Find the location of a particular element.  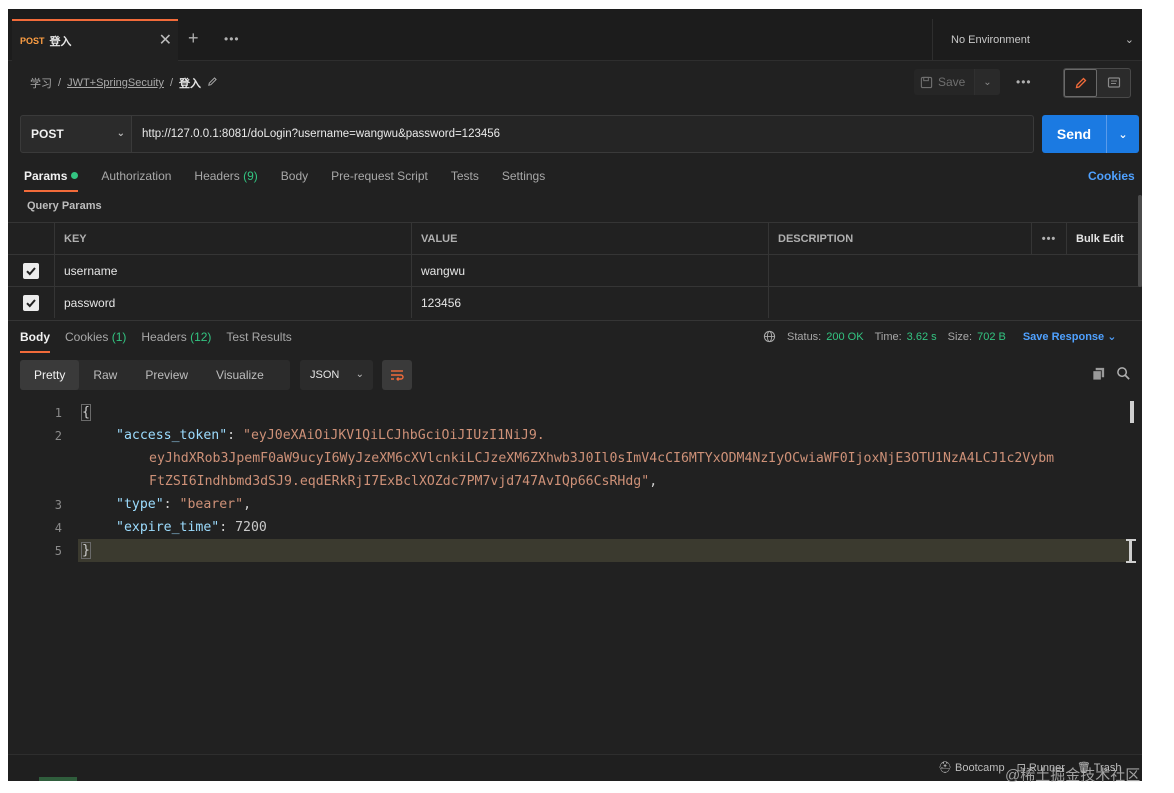

json-string: "bearer" is located at coordinates (211, 504).